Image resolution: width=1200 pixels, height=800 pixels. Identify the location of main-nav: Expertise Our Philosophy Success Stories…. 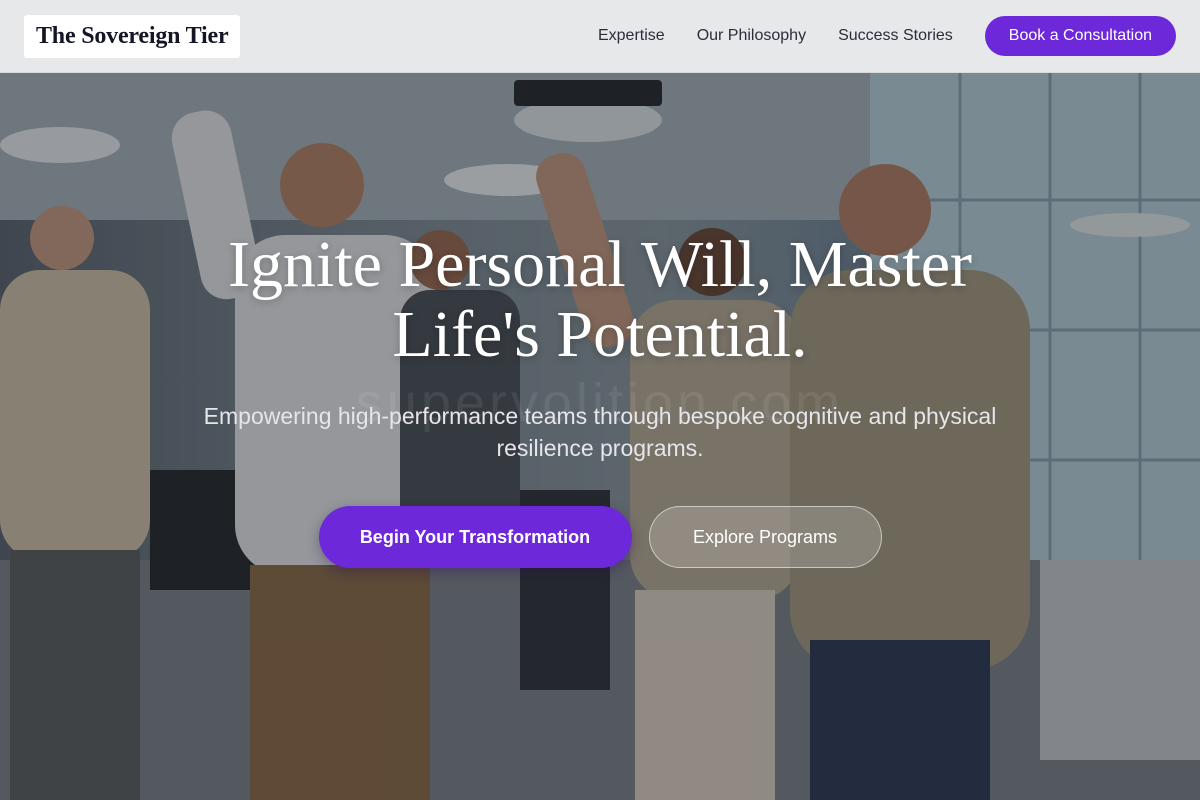
(871, 36).